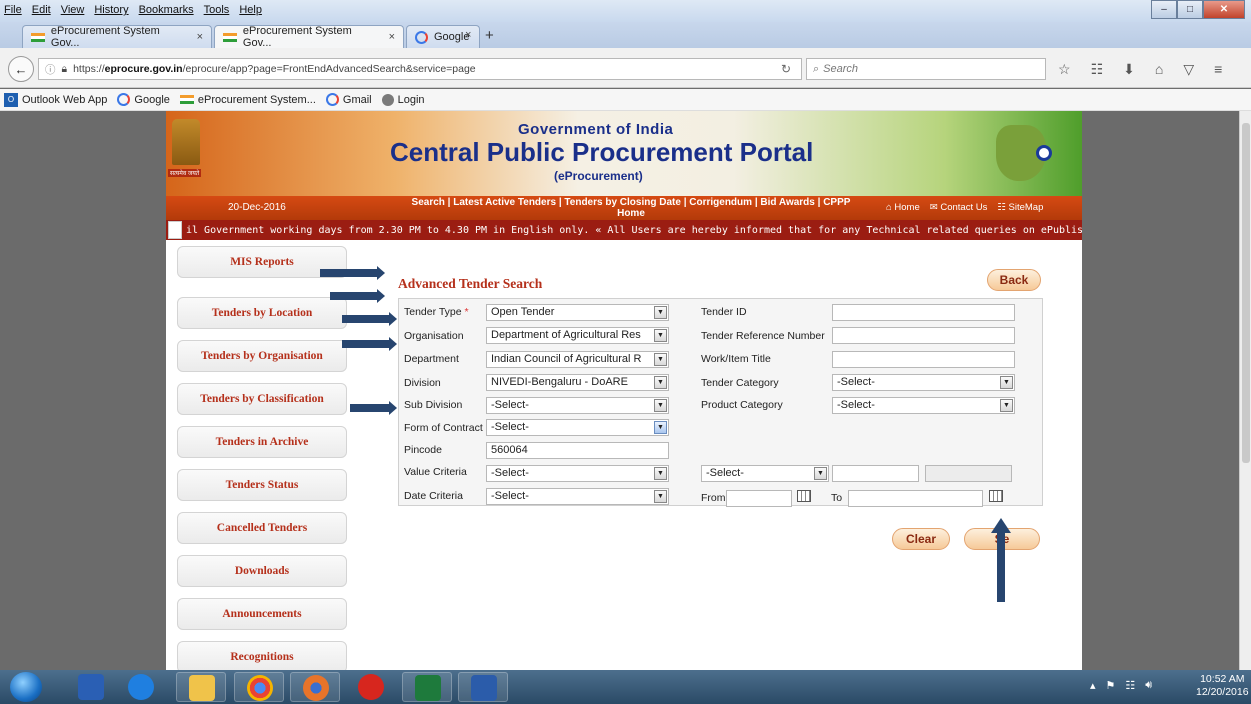 The height and width of the screenshot is (704, 1251). Describe the element at coordinates (903, 207) in the screenshot. I see `home-link: ⌂ Home` at that location.